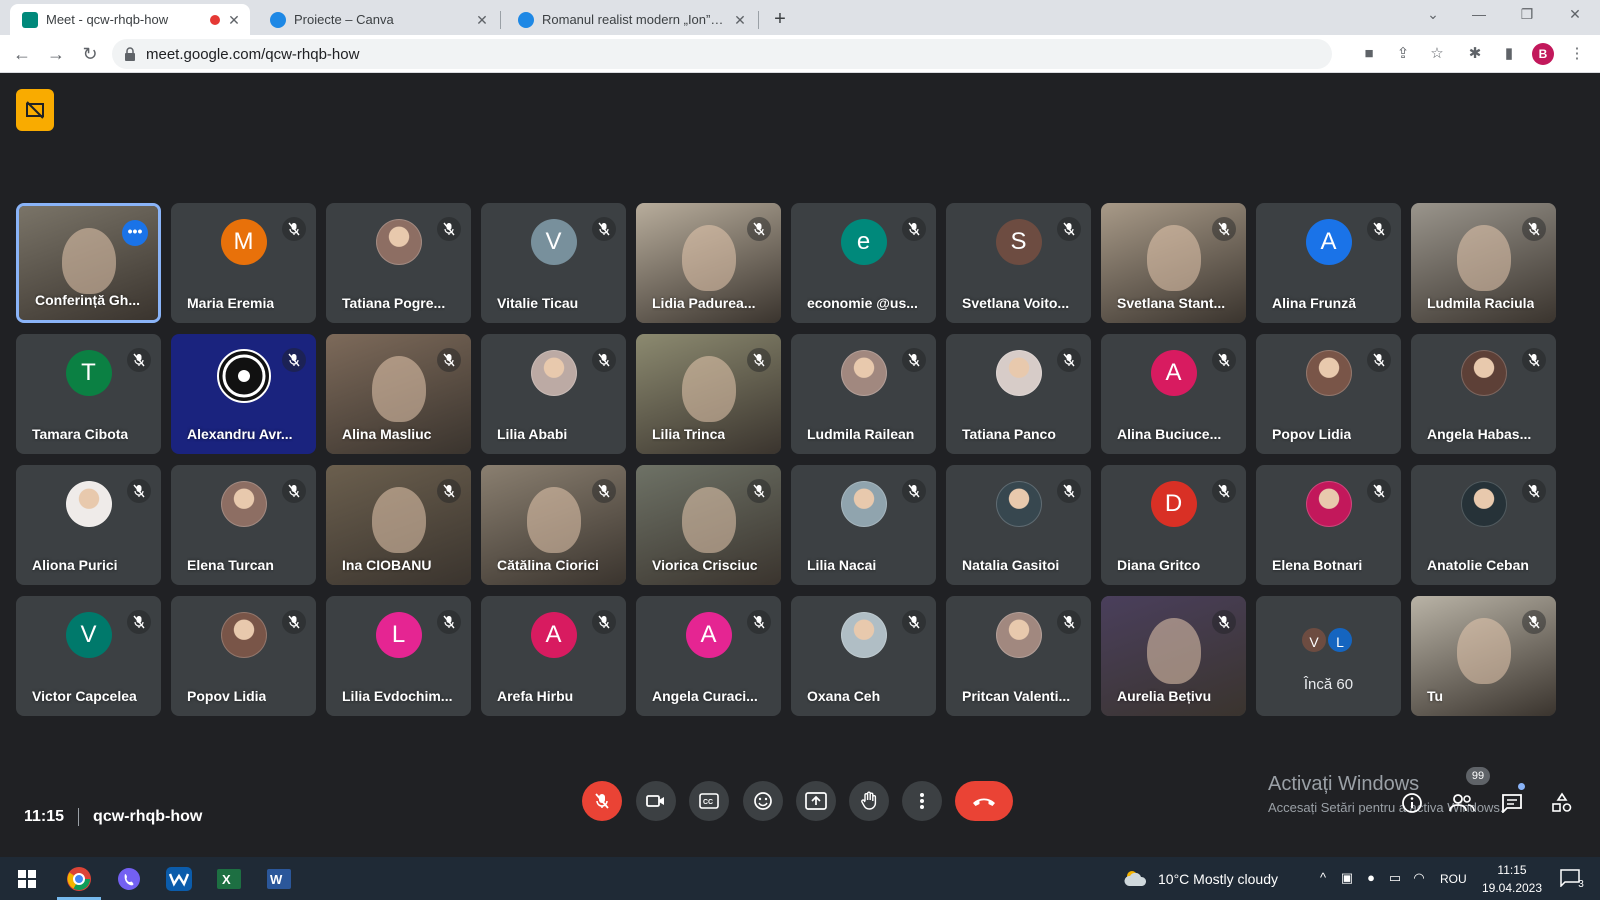 The width and height of the screenshot is (1600, 900). What do you see at coordinates (179, 879) in the screenshot?
I see `webex-app-icon` at bounding box center [179, 879].